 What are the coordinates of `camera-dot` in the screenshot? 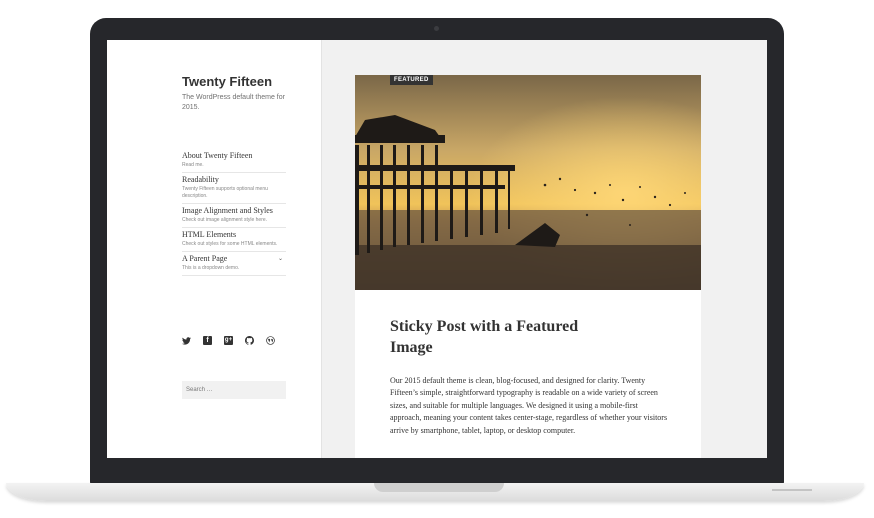 It's located at (436, 28).